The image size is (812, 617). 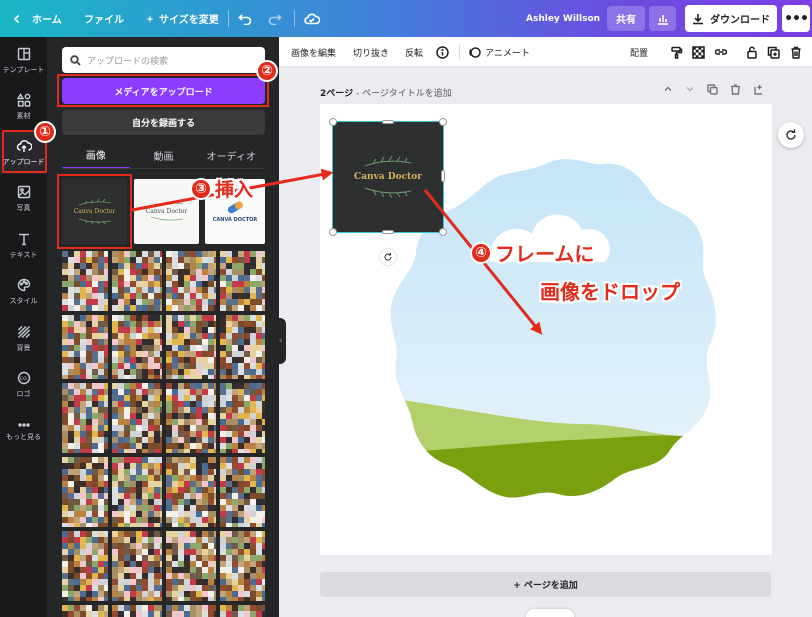 What do you see at coordinates (75, 60) in the screenshot?
I see `search-icon` at bounding box center [75, 60].